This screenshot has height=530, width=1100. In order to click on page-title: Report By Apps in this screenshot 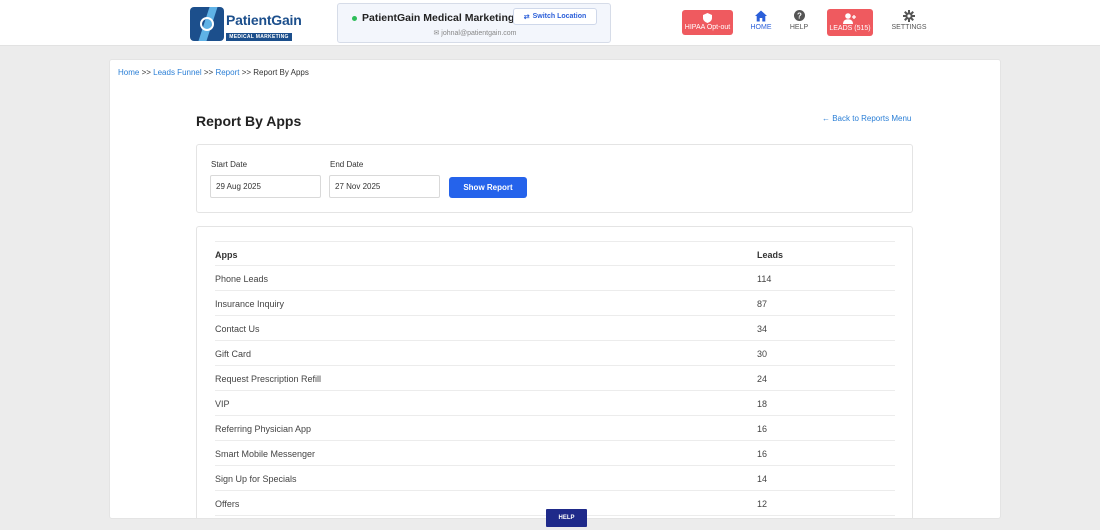, I will do `click(249, 121)`.